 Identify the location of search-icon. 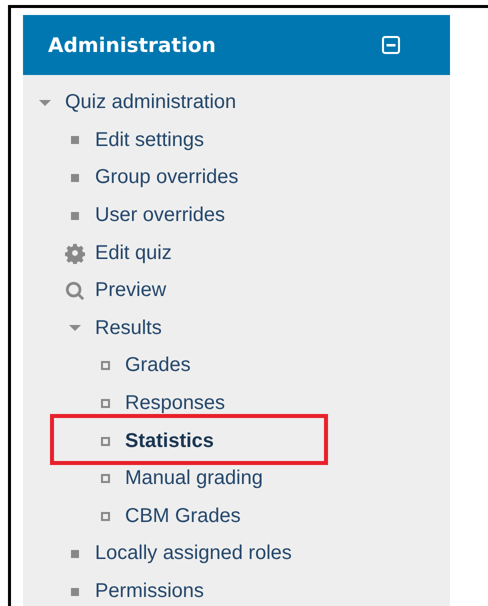
(75, 291).